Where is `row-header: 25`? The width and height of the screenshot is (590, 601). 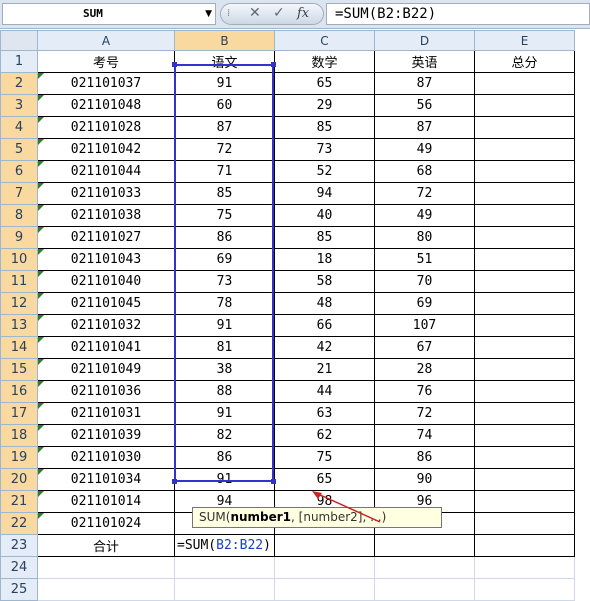 row-header: 25 is located at coordinates (19, 589).